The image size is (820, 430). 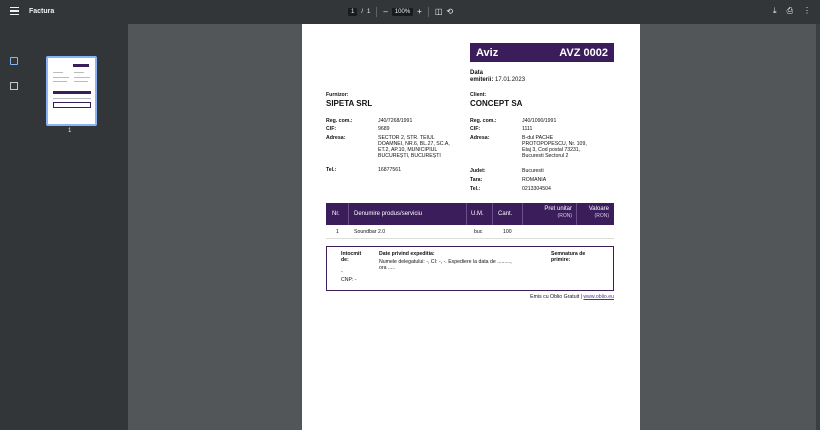 What do you see at coordinates (477, 73) in the screenshot?
I see `date-label: Data` at bounding box center [477, 73].